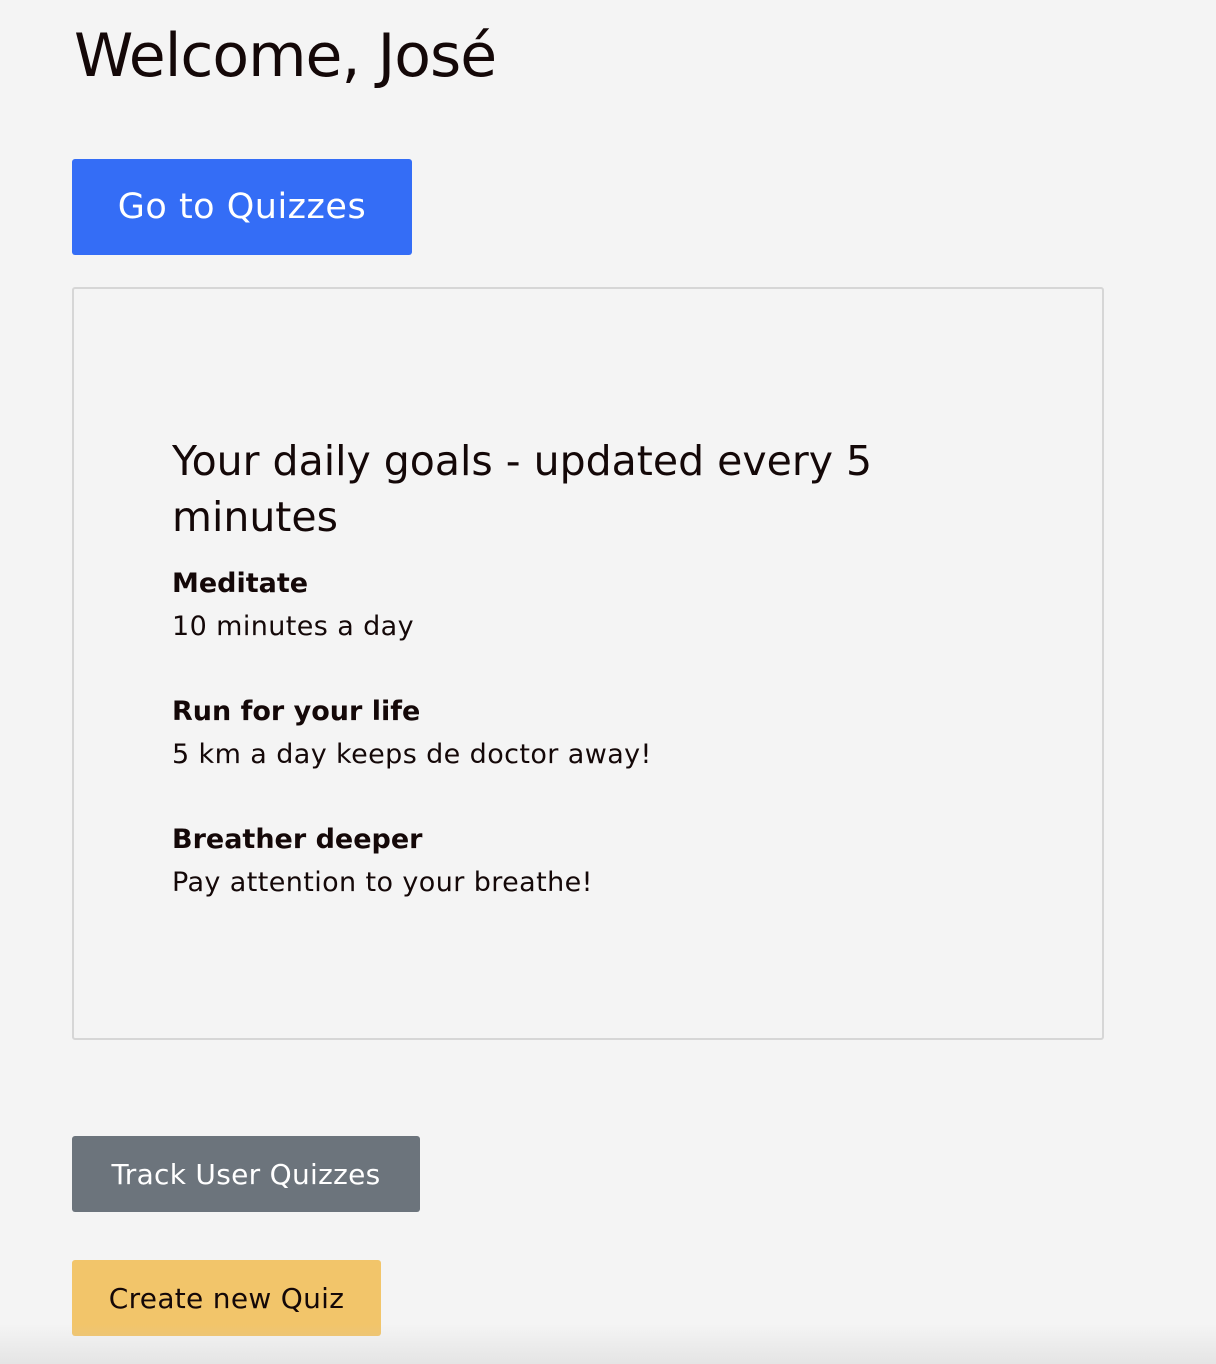 This screenshot has width=1216, height=1364. I want to click on goal-description: 5 km a day keeps de doctor away!, so click(412, 754).